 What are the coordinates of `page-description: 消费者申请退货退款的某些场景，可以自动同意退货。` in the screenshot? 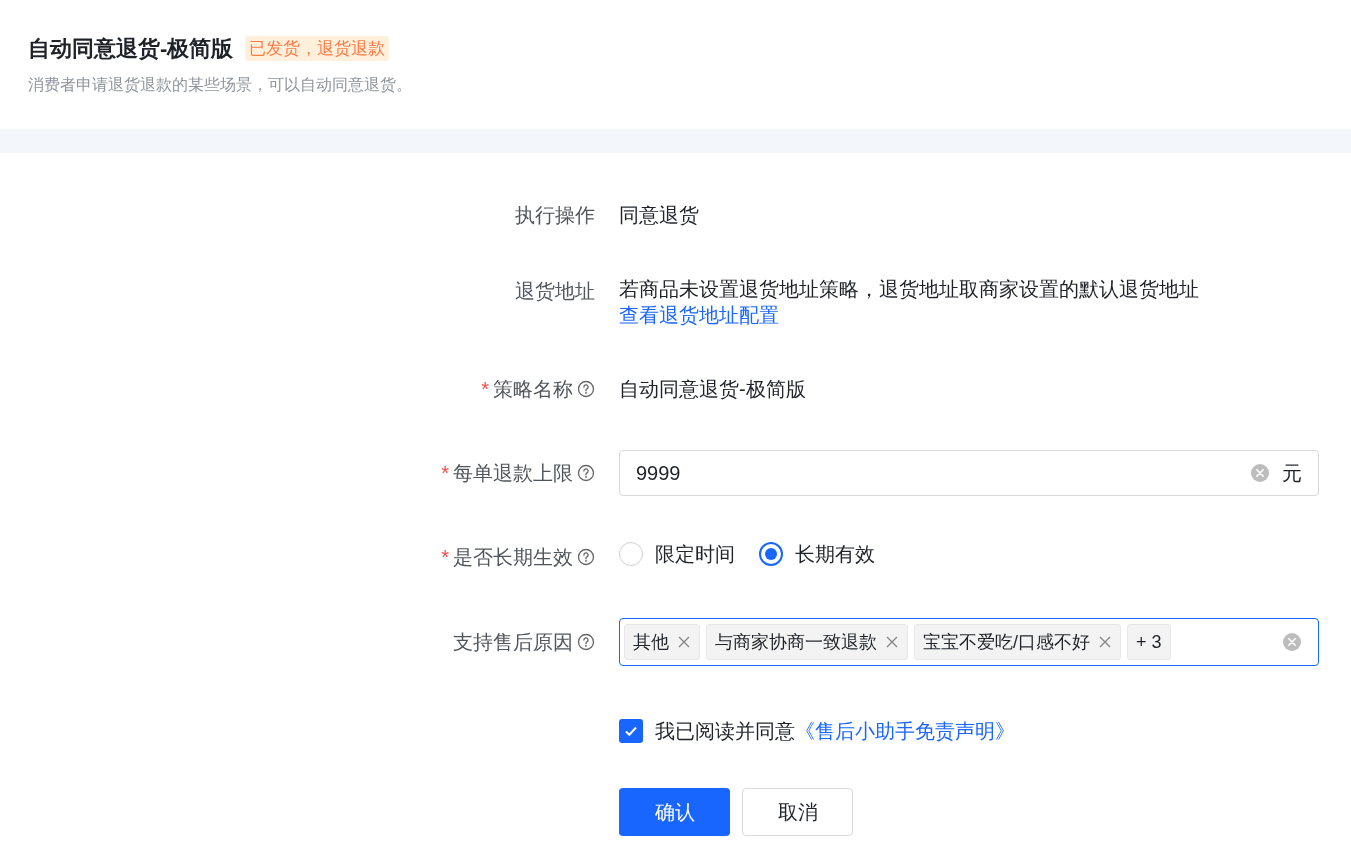 It's located at (220, 85).